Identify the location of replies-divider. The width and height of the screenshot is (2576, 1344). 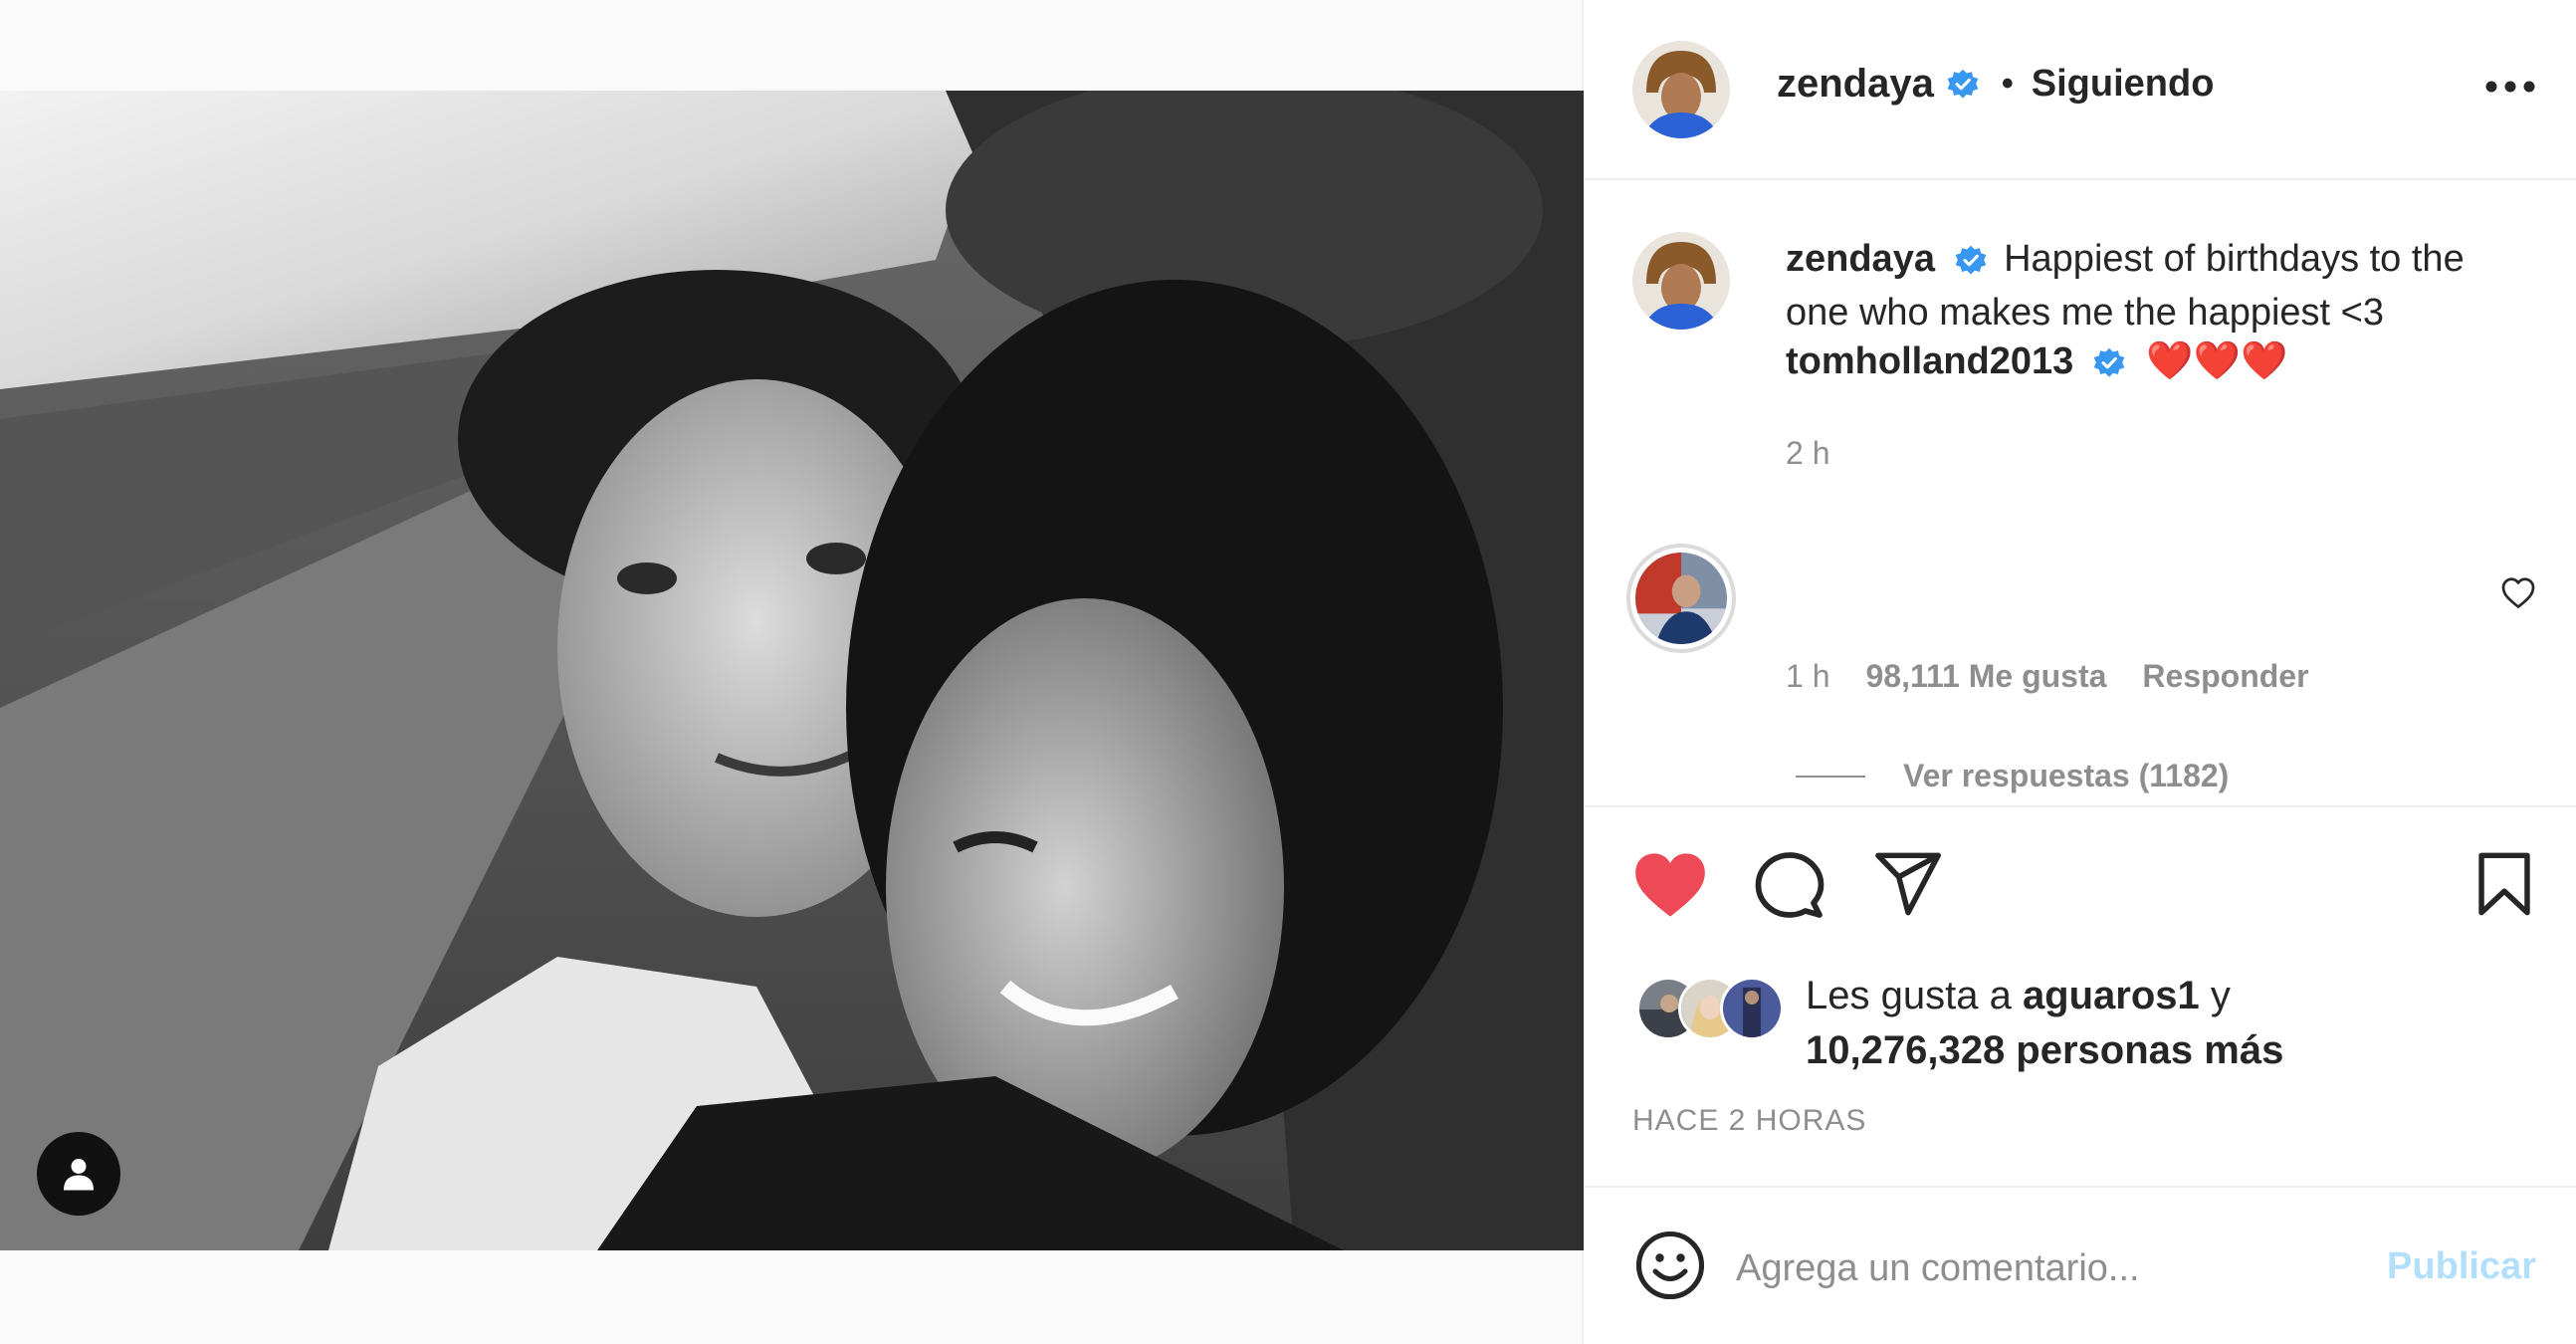
(1830, 776).